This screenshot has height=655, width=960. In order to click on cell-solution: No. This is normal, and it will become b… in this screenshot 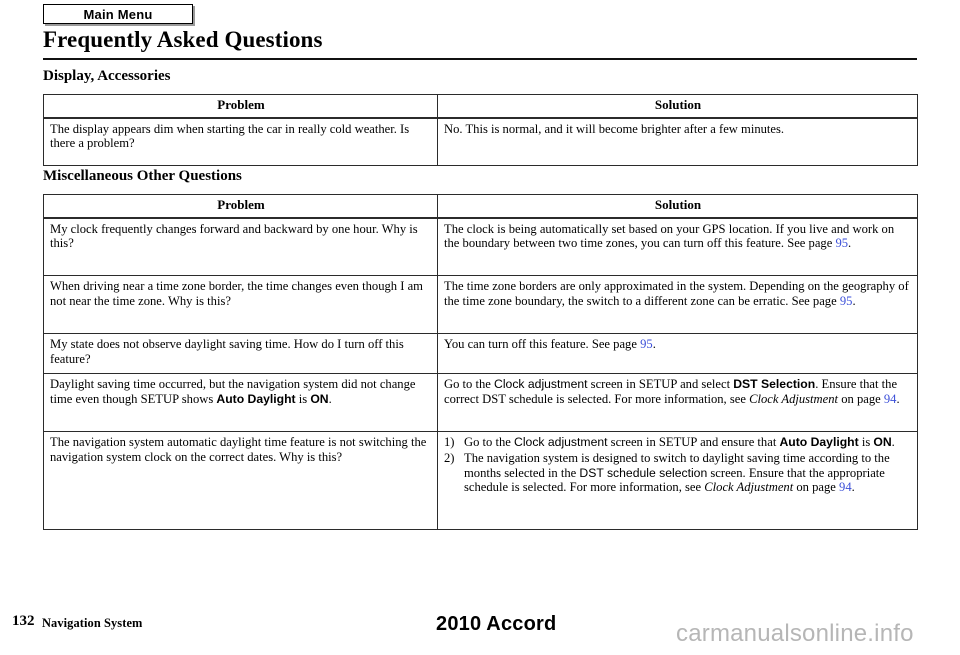, I will do `click(677, 142)`.